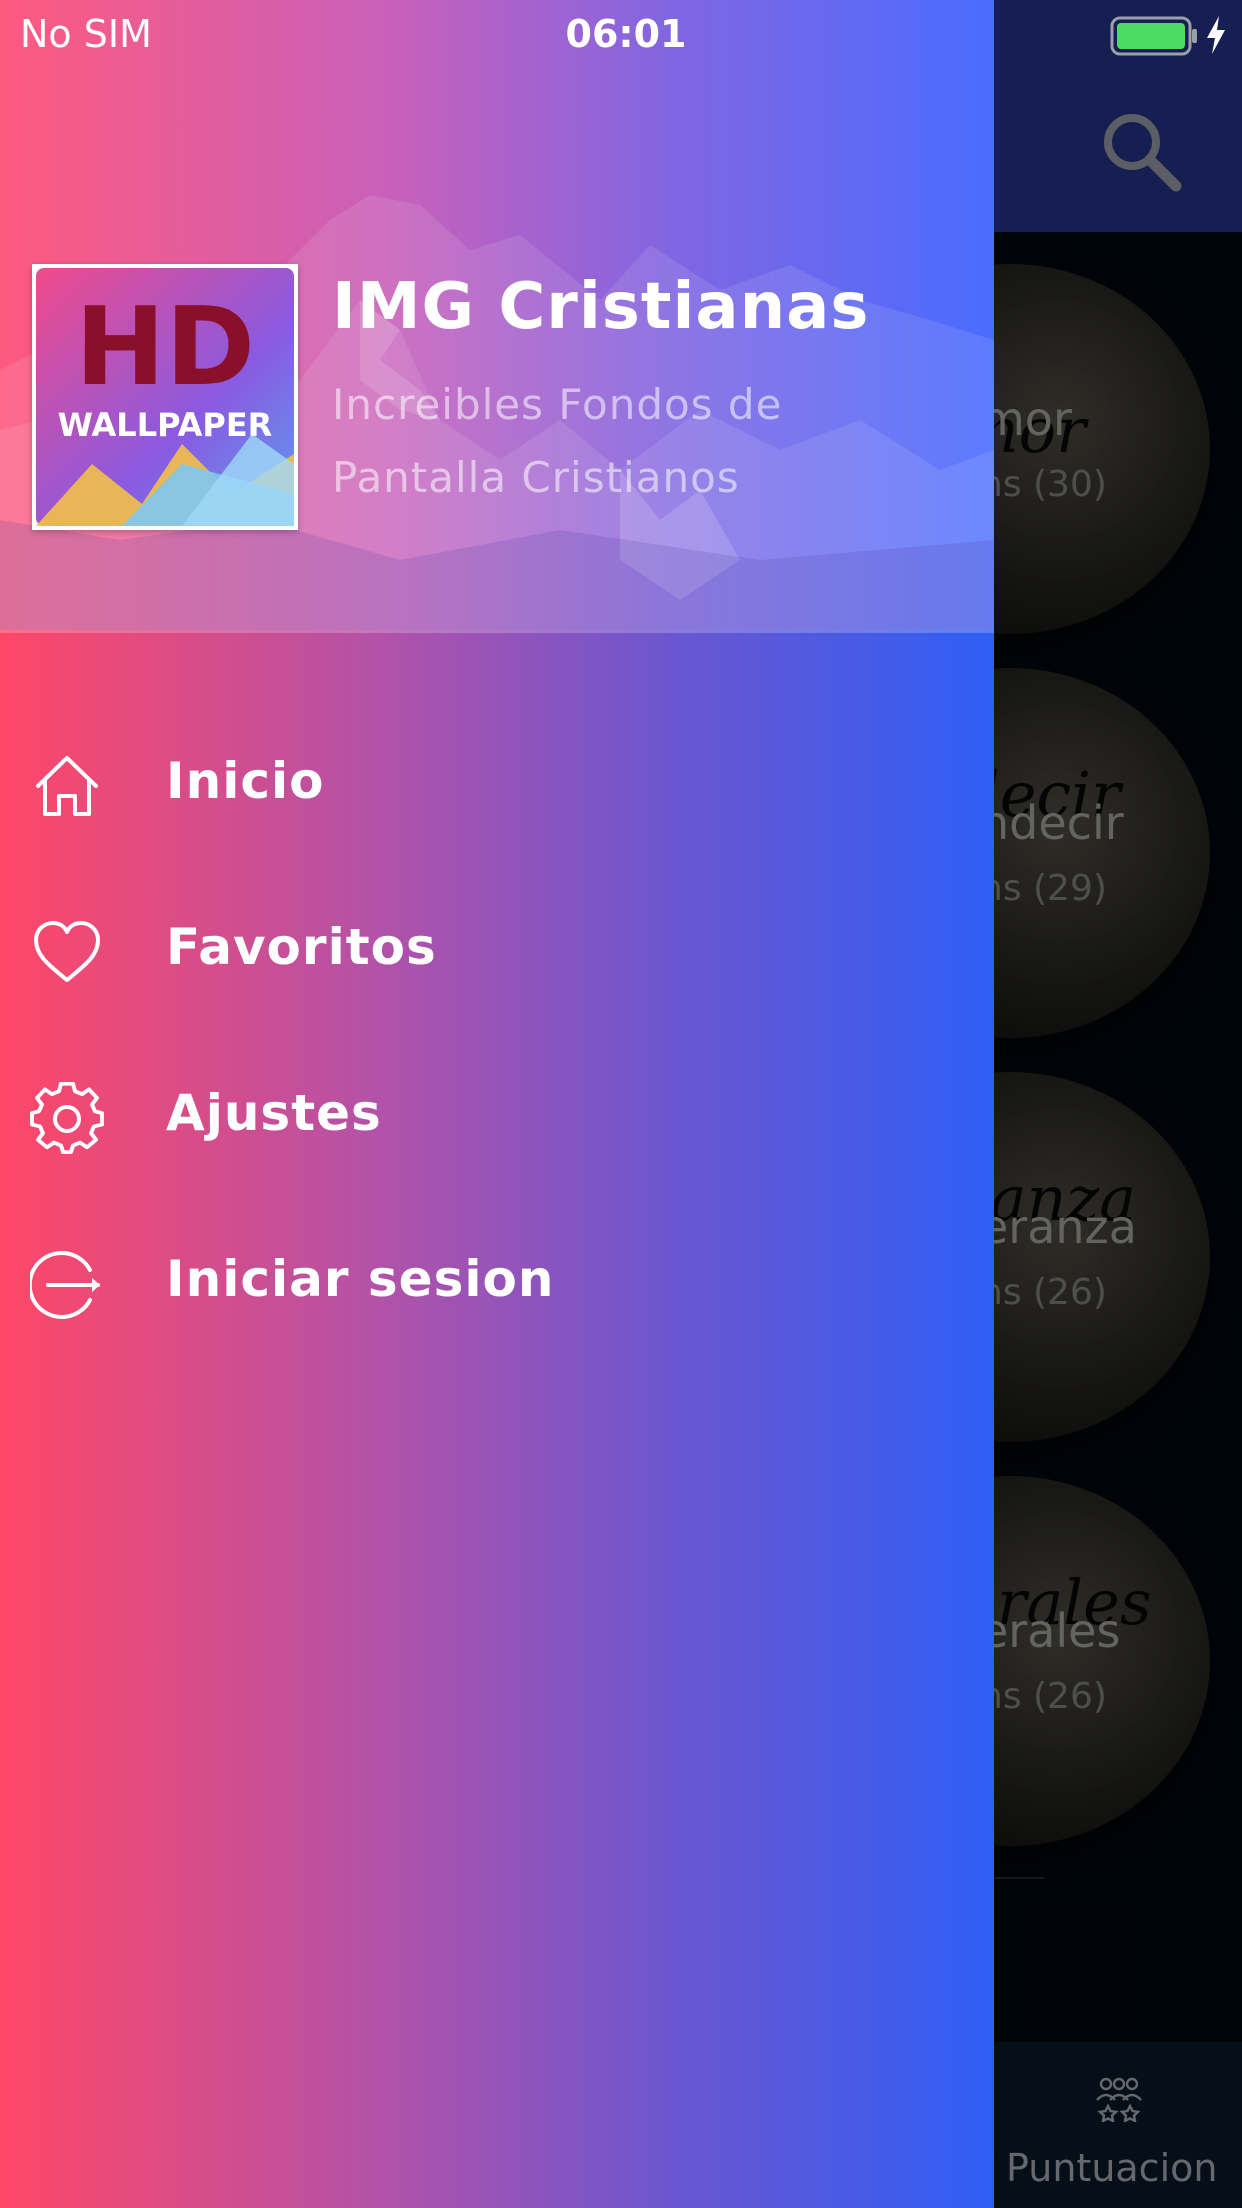 The image size is (1242, 2208). I want to click on hd-wallpaper-logo-image: HD WALLPAPER, so click(165, 397).